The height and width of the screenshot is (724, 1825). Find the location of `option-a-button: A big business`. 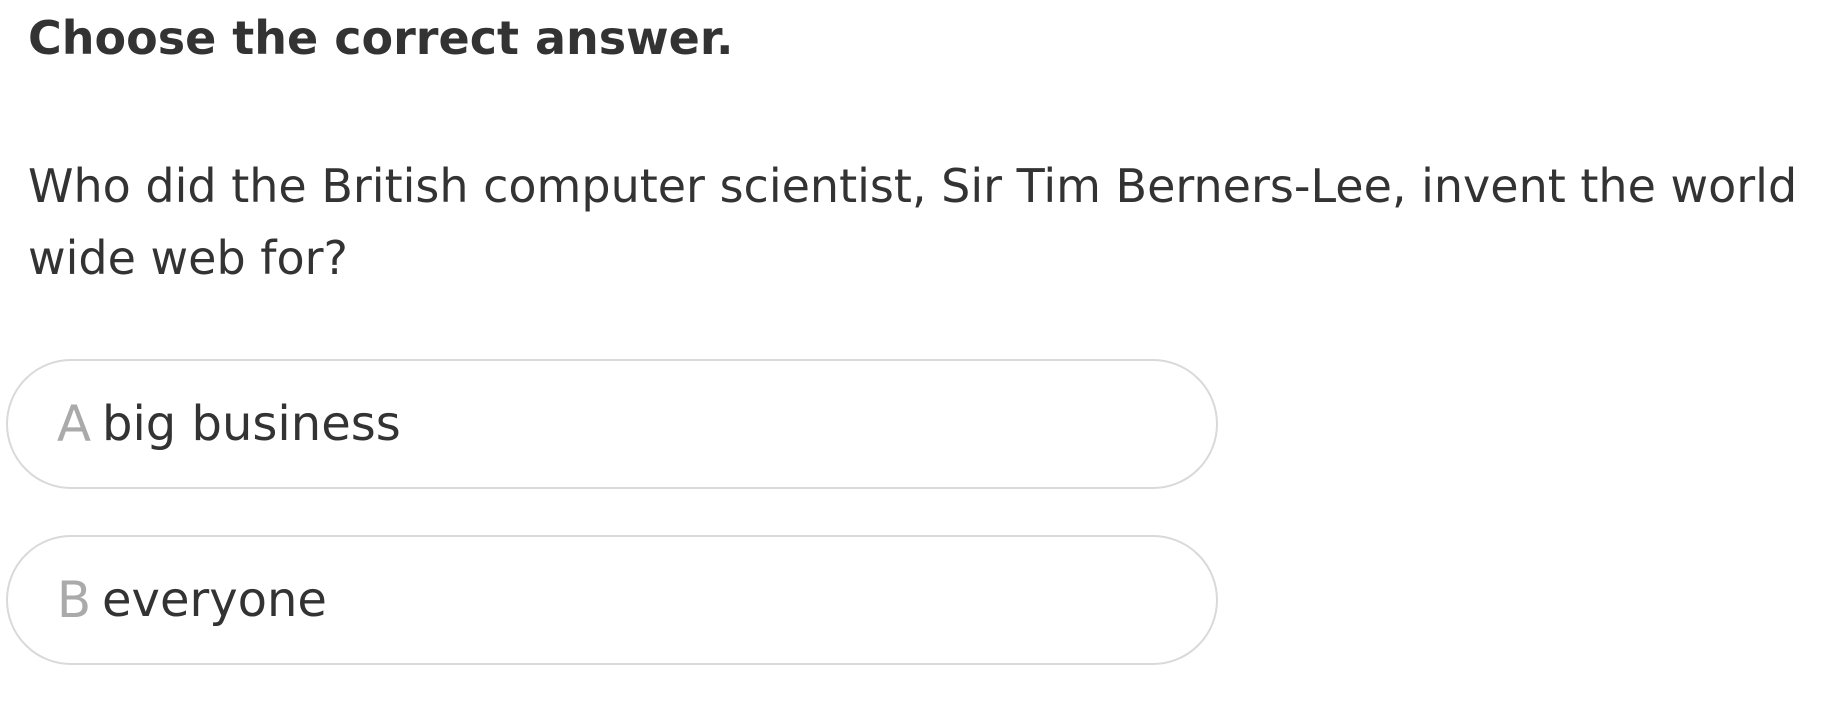

option-a-button: A big business is located at coordinates (612, 424).